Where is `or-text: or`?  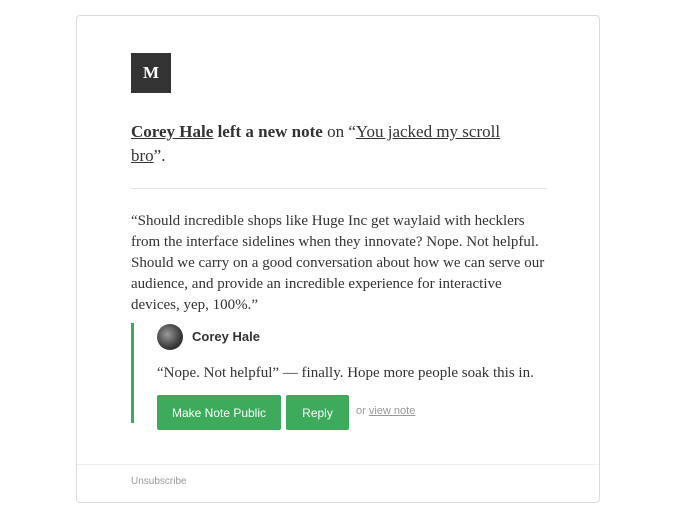
or-text: or is located at coordinates (362, 411).